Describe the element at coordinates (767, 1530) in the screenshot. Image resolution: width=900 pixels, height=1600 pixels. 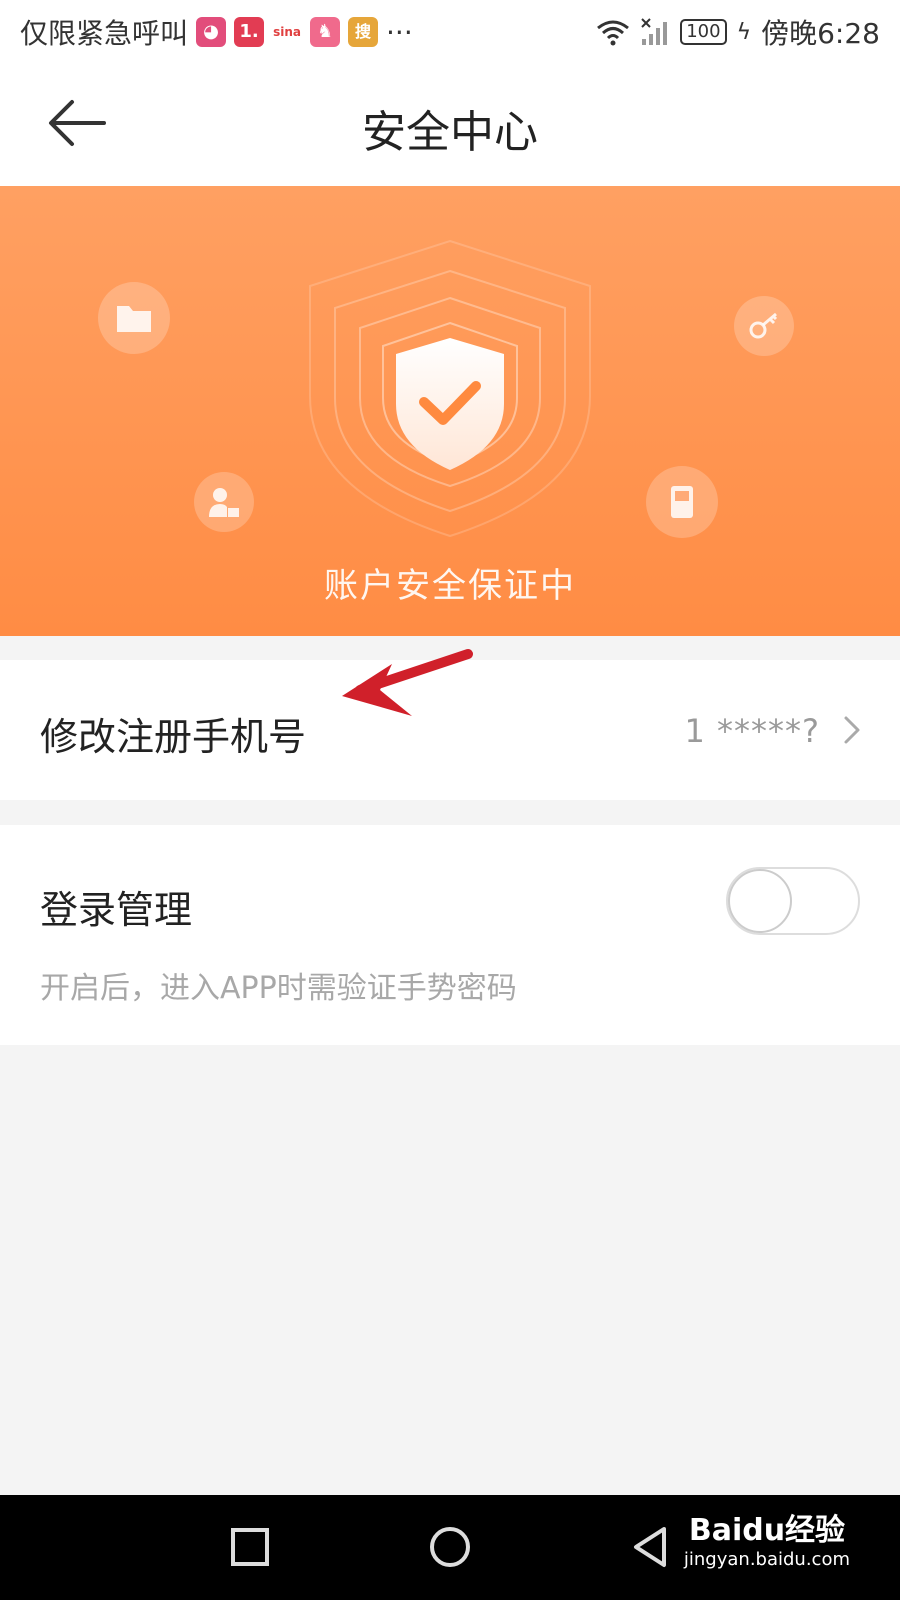
I see `watermark-brand: Baidu经验` at that location.